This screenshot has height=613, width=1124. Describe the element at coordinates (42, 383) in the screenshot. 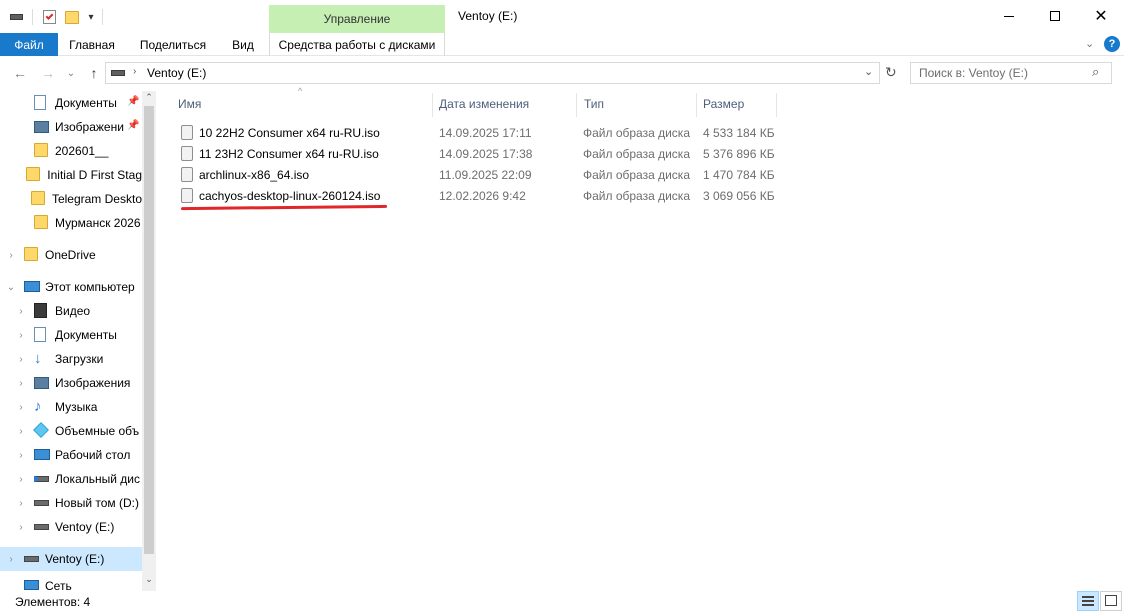

I see `pictures-icon` at that location.